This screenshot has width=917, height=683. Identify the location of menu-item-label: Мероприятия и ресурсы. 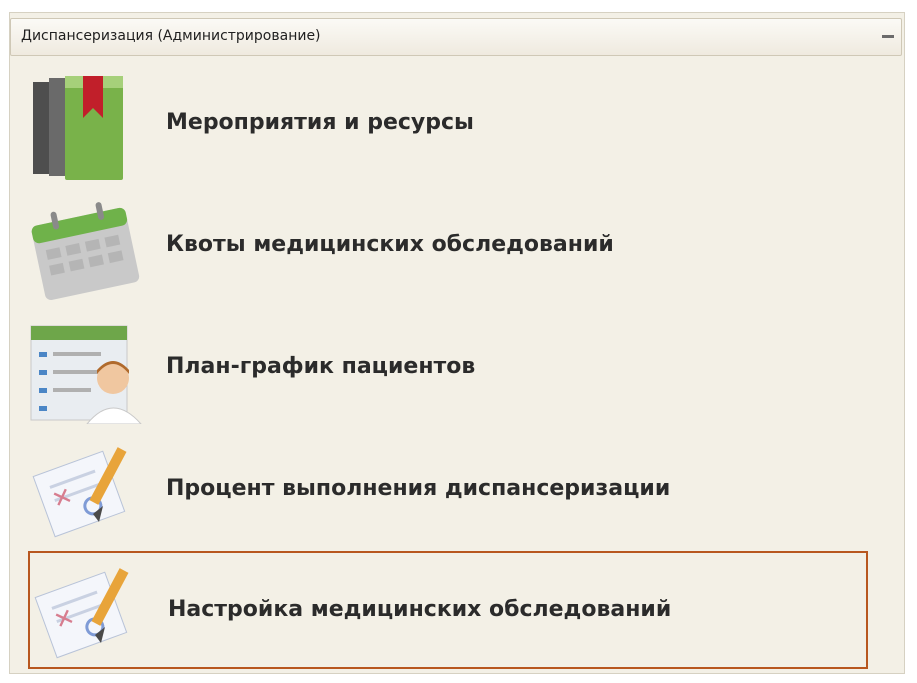
(320, 122).